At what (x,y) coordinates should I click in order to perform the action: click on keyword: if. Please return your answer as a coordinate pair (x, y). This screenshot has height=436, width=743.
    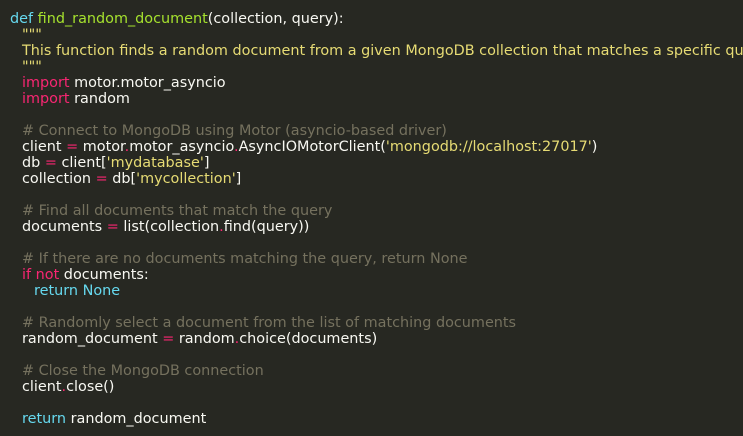
    Looking at the image, I should click on (27, 275).